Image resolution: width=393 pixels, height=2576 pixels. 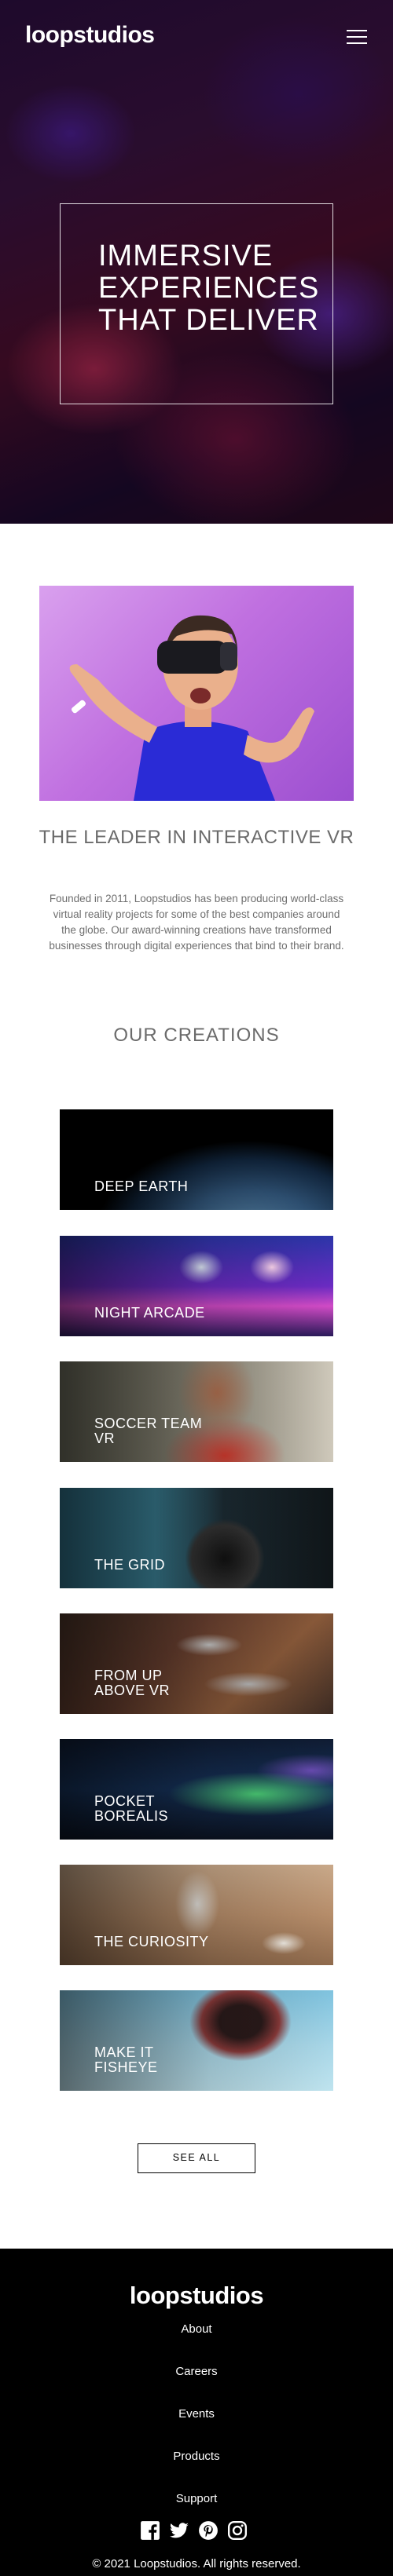 I want to click on creation-label: Pocket borealis, so click(x=132, y=1808).